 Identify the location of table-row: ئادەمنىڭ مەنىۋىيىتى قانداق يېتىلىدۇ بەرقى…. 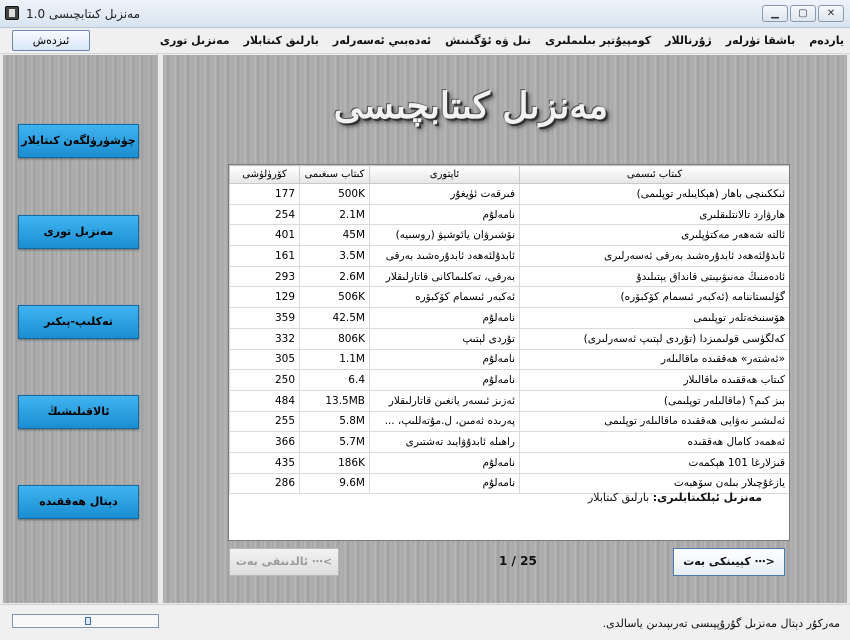
(509, 276).